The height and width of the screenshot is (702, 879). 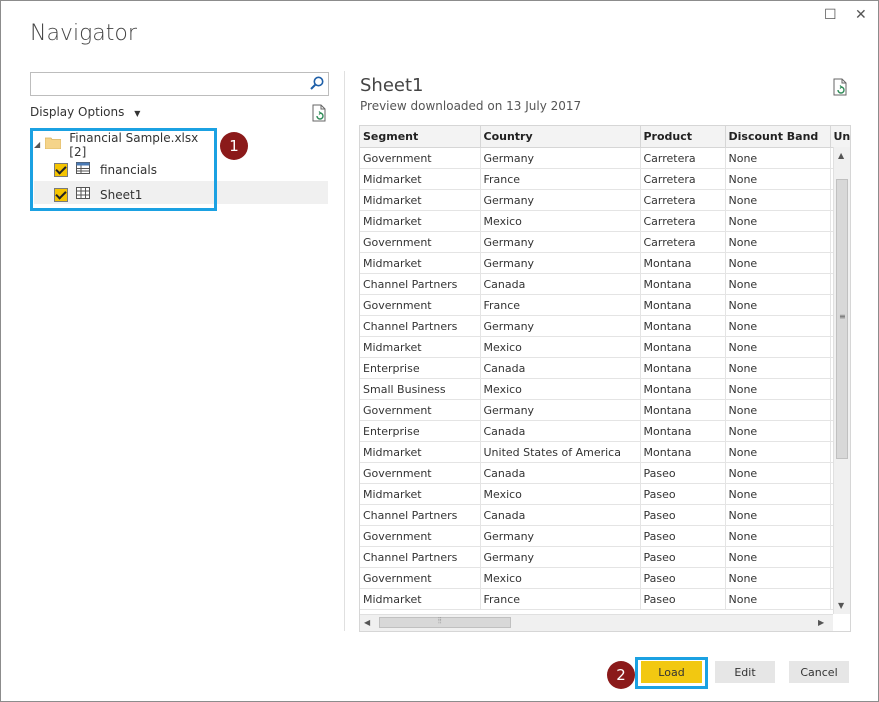 What do you see at coordinates (560, 137) in the screenshot?
I see `column-header: Country` at bounding box center [560, 137].